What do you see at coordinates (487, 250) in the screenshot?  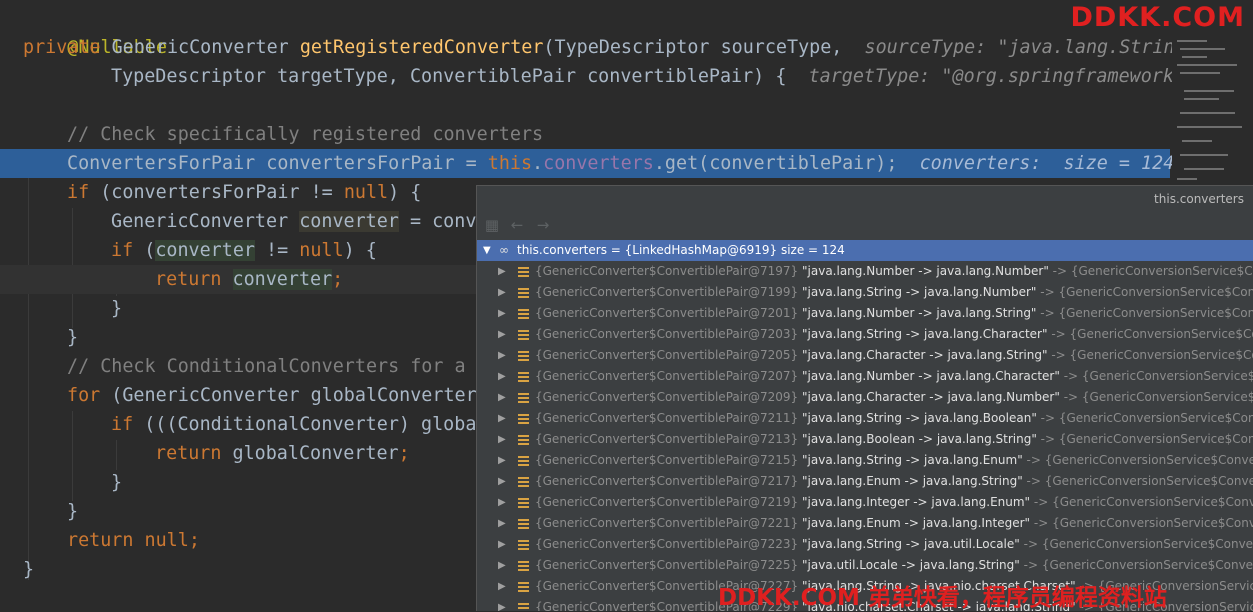 I see `expand-arrow-icon: ▼` at bounding box center [487, 250].